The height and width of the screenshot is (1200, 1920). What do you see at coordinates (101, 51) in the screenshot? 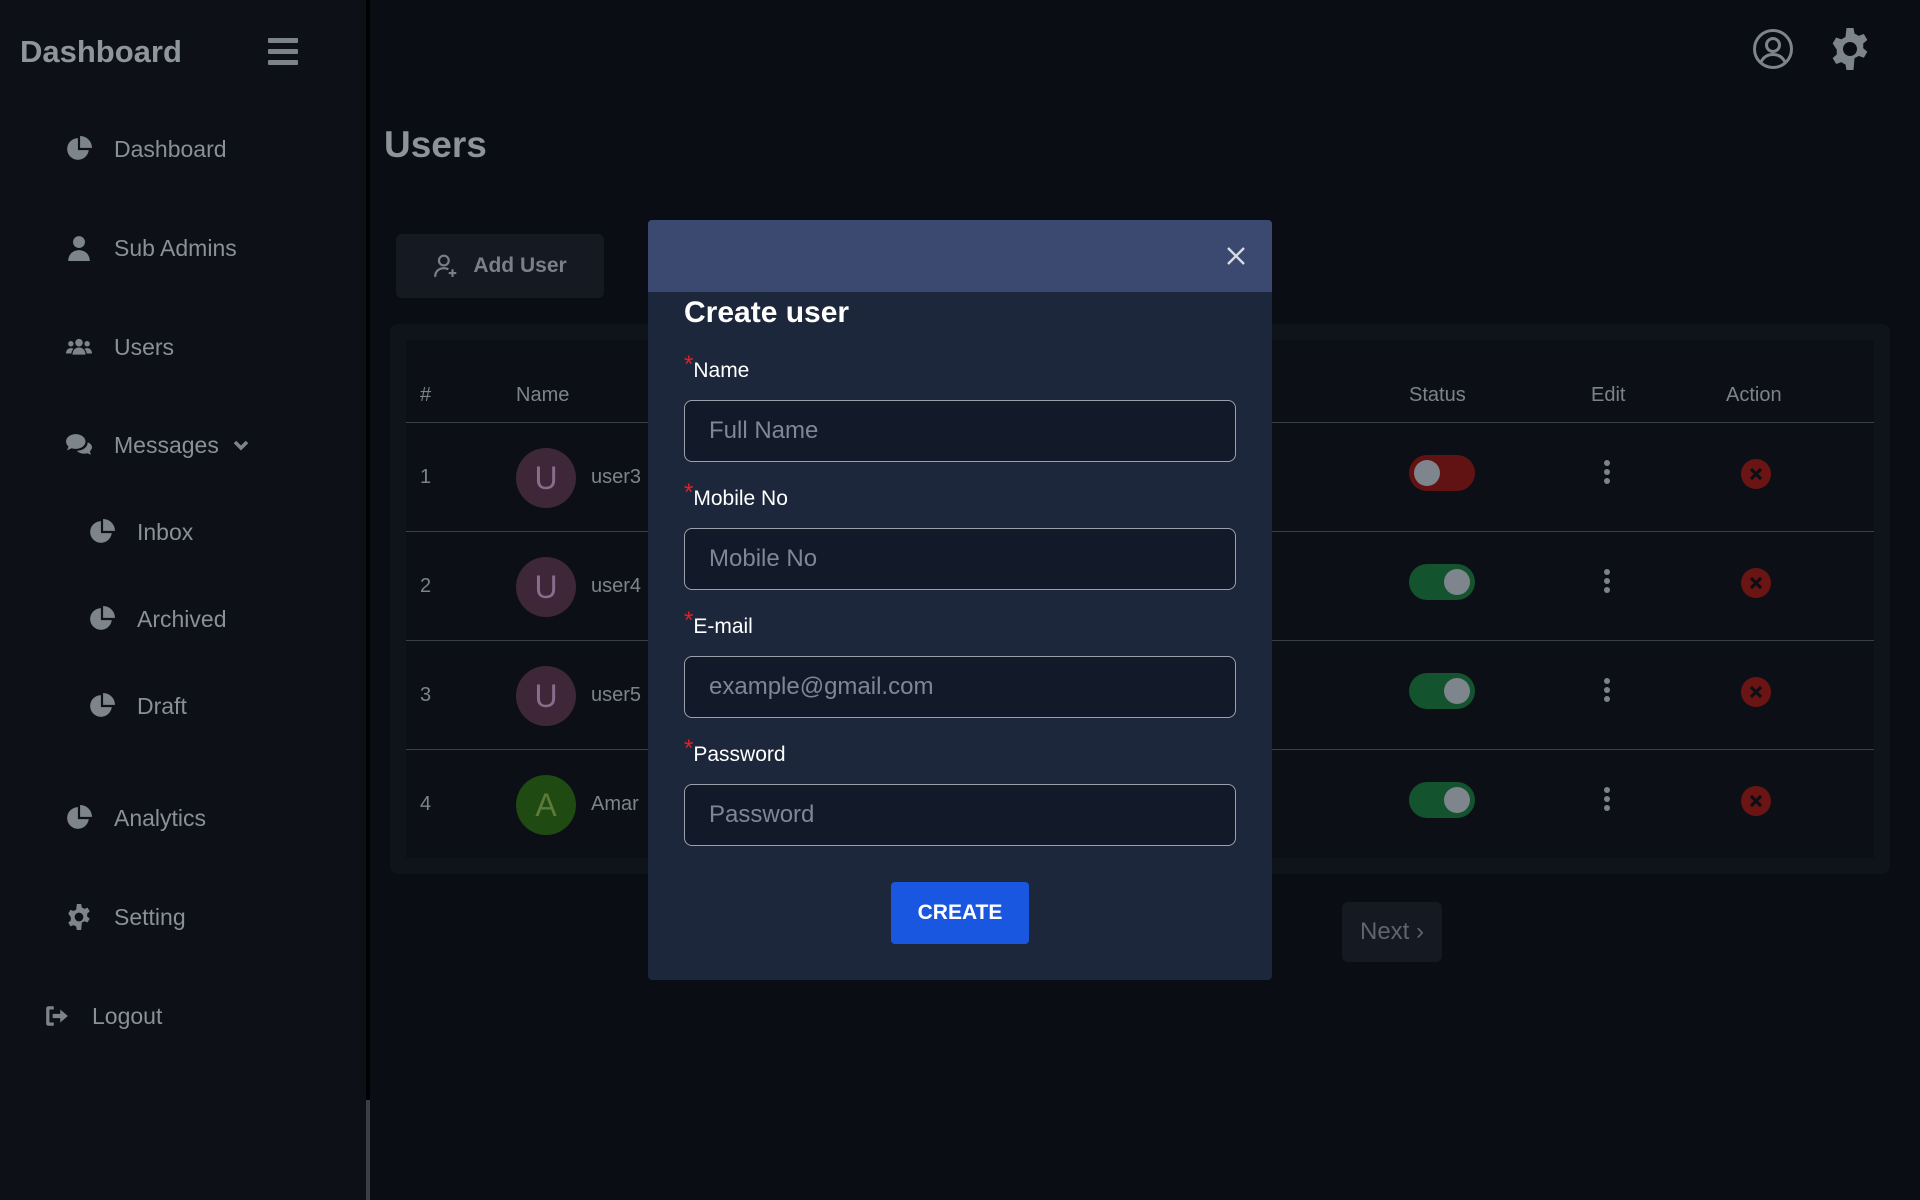
I see `brand-title: Dashboard` at bounding box center [101, 51].